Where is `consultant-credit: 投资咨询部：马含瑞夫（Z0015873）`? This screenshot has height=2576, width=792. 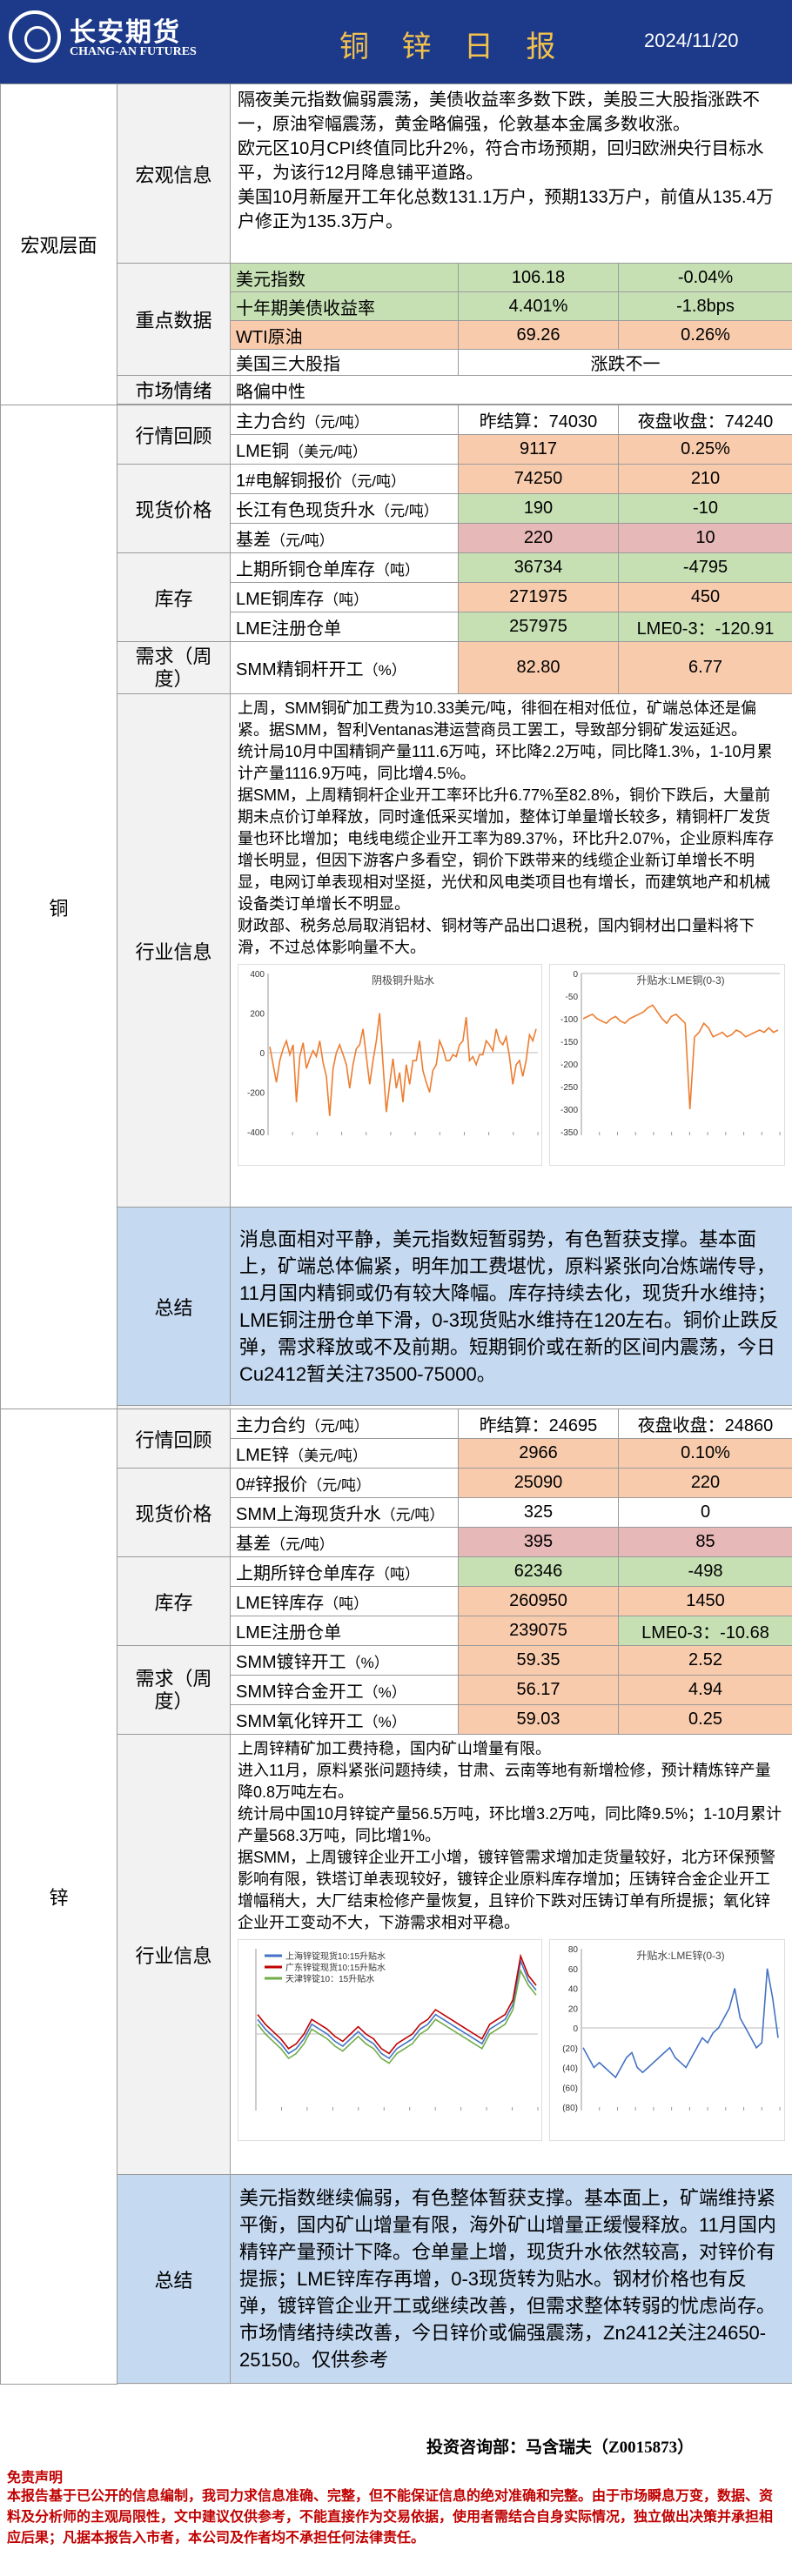
consultant-credit: 投资咨询部：马含瑞夫（Z0015873） is located at coordinates (560, 2448).